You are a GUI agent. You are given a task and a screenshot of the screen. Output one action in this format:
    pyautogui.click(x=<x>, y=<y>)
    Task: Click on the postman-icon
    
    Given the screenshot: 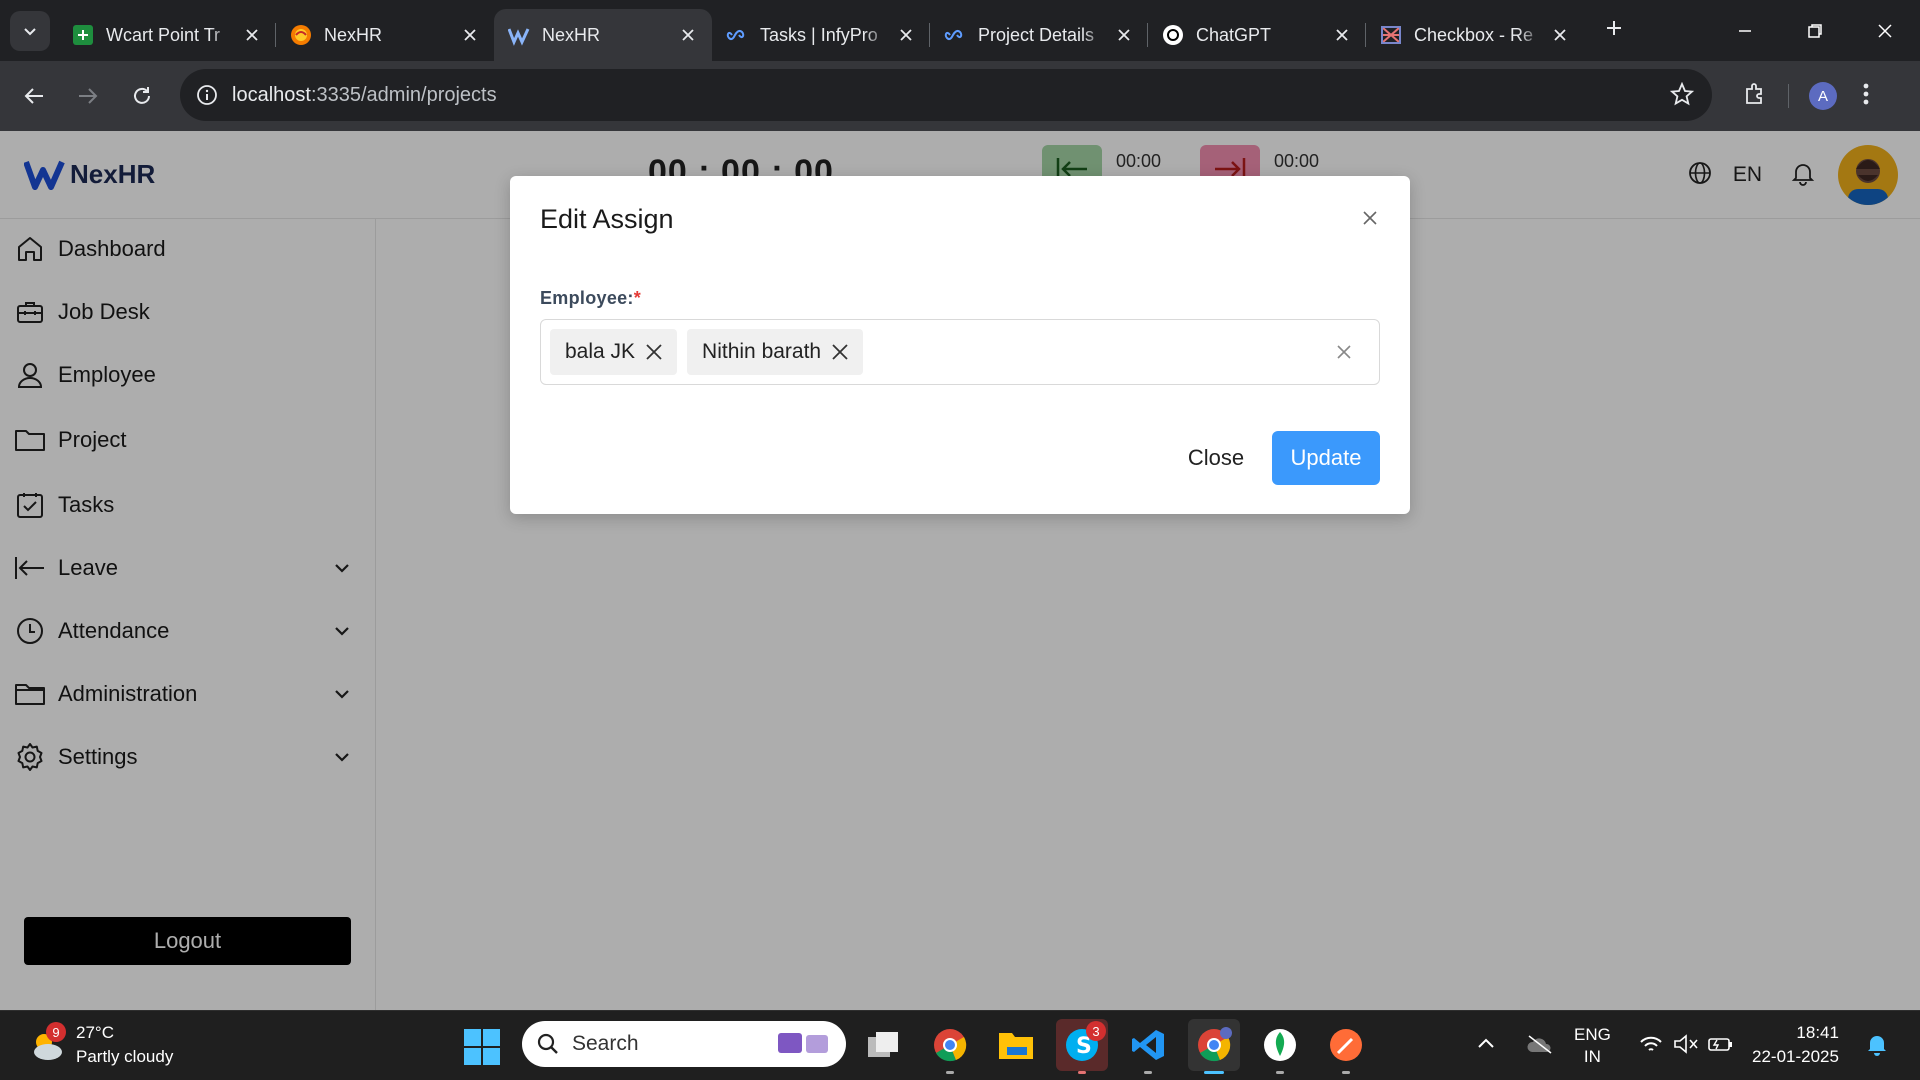 What is the action you would take?
    pyautogui.click(x=1346, y=1045)
    